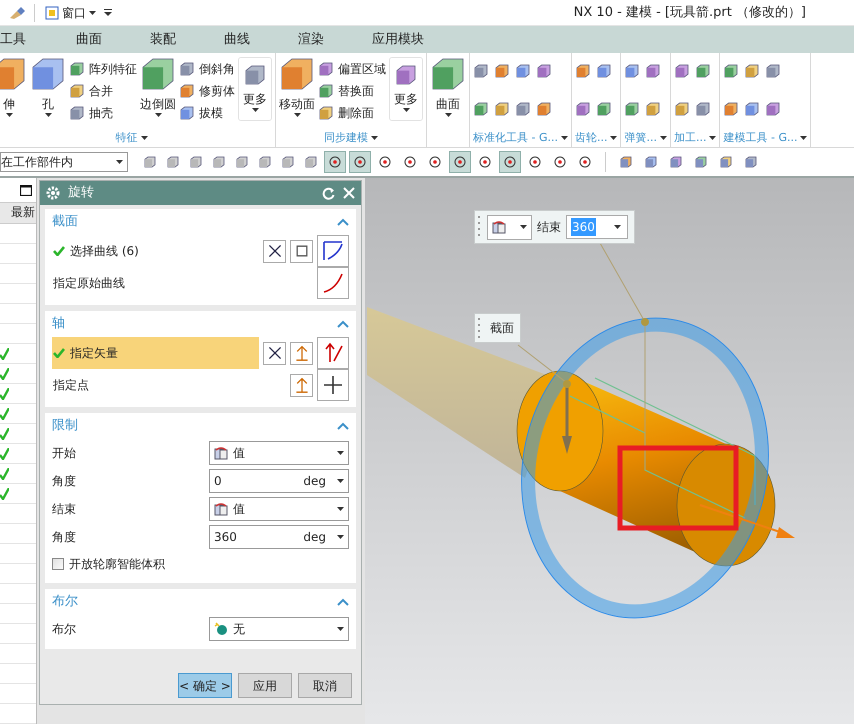 The width and height of the screenshot is (854, 724). What do you see at coordinates (13, 93) in the screenshot?
I see `ribbon-button: 伸` at bounding box center [13, 93].